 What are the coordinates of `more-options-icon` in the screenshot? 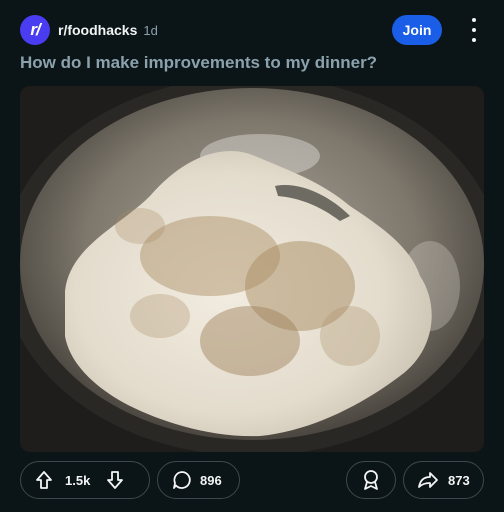 It's located at (474, 30).